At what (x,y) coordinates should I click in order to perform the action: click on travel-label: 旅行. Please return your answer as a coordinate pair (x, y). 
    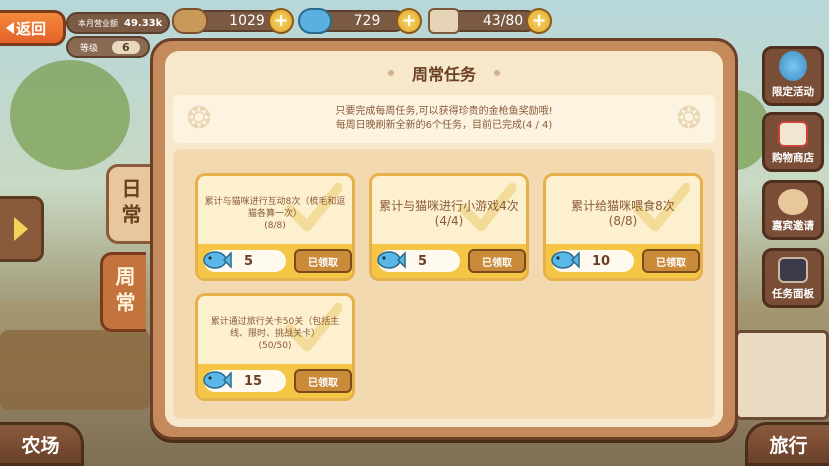
    Looking at the image, I should click on (788, 445).